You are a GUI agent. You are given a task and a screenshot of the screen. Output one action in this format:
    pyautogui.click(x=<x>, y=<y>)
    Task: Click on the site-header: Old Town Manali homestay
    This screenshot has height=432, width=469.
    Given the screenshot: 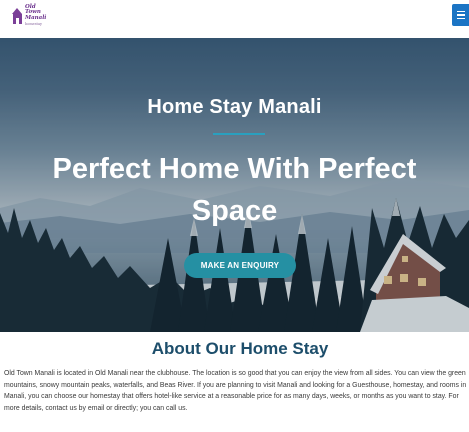 What is the action you would take?
    pyautogui.click(x=234, y=19)
    